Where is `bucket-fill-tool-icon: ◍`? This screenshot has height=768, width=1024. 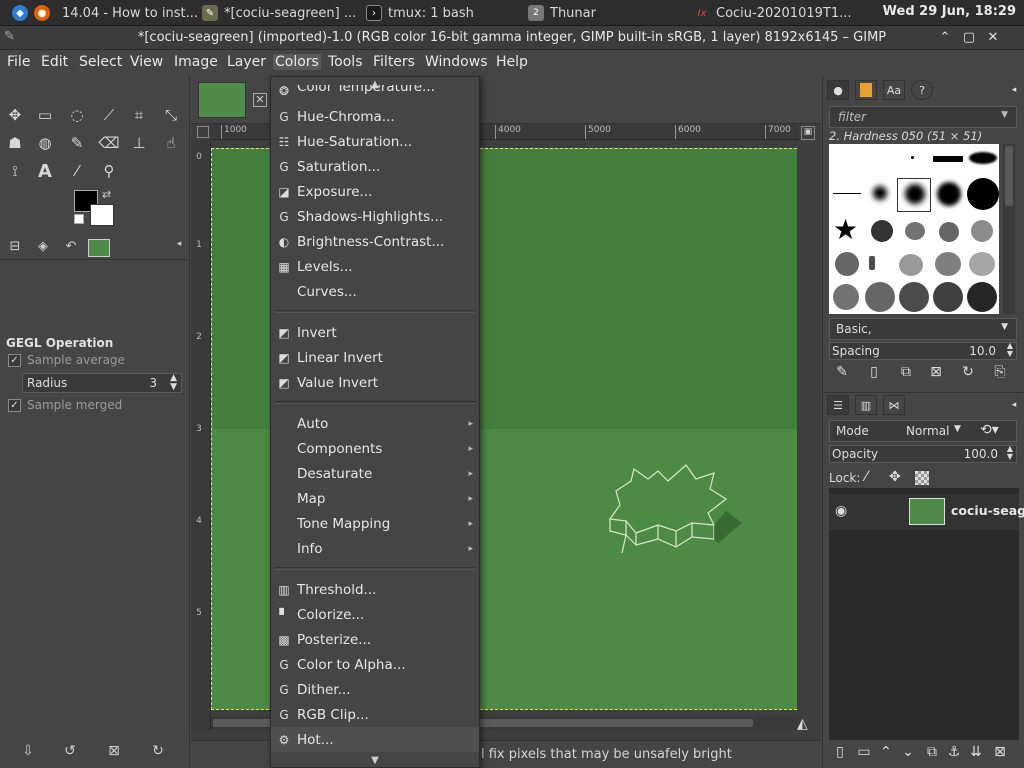 bucket-fill-tool-icon: ◍ is located at coordinates (45, 143).